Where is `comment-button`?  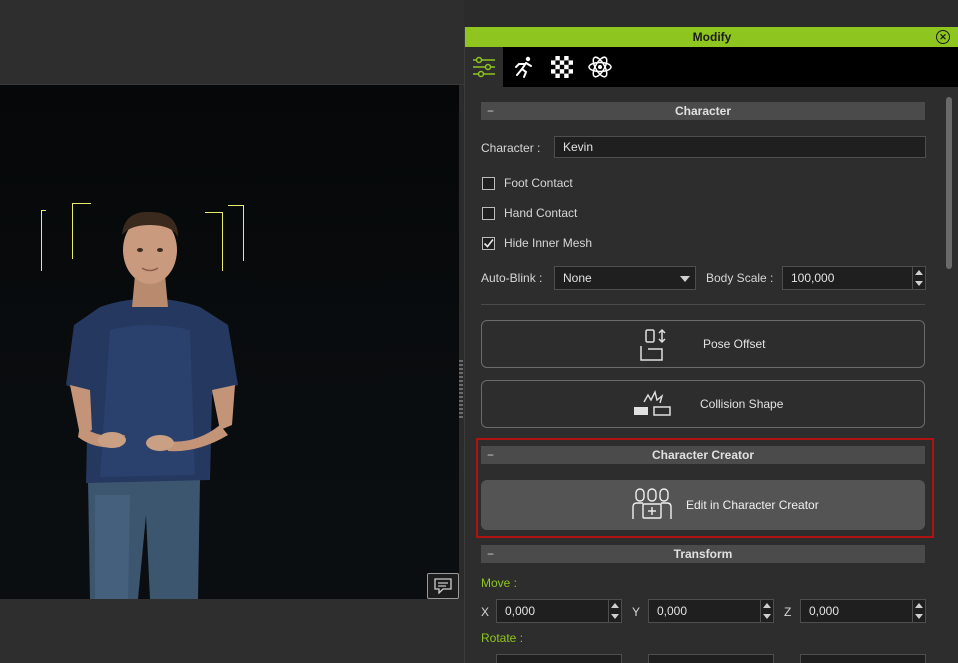 comment-button is located at coordinates (443, 586).